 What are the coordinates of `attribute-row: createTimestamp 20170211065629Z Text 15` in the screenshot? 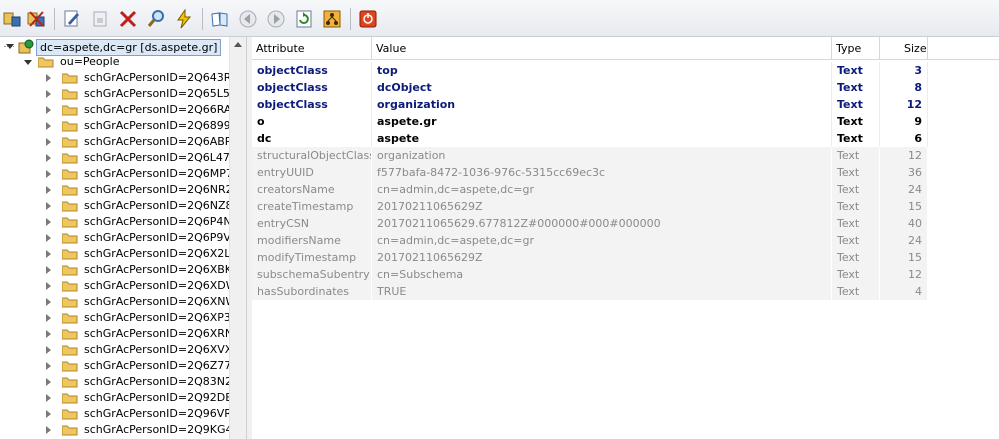 It's located at (590, 206).